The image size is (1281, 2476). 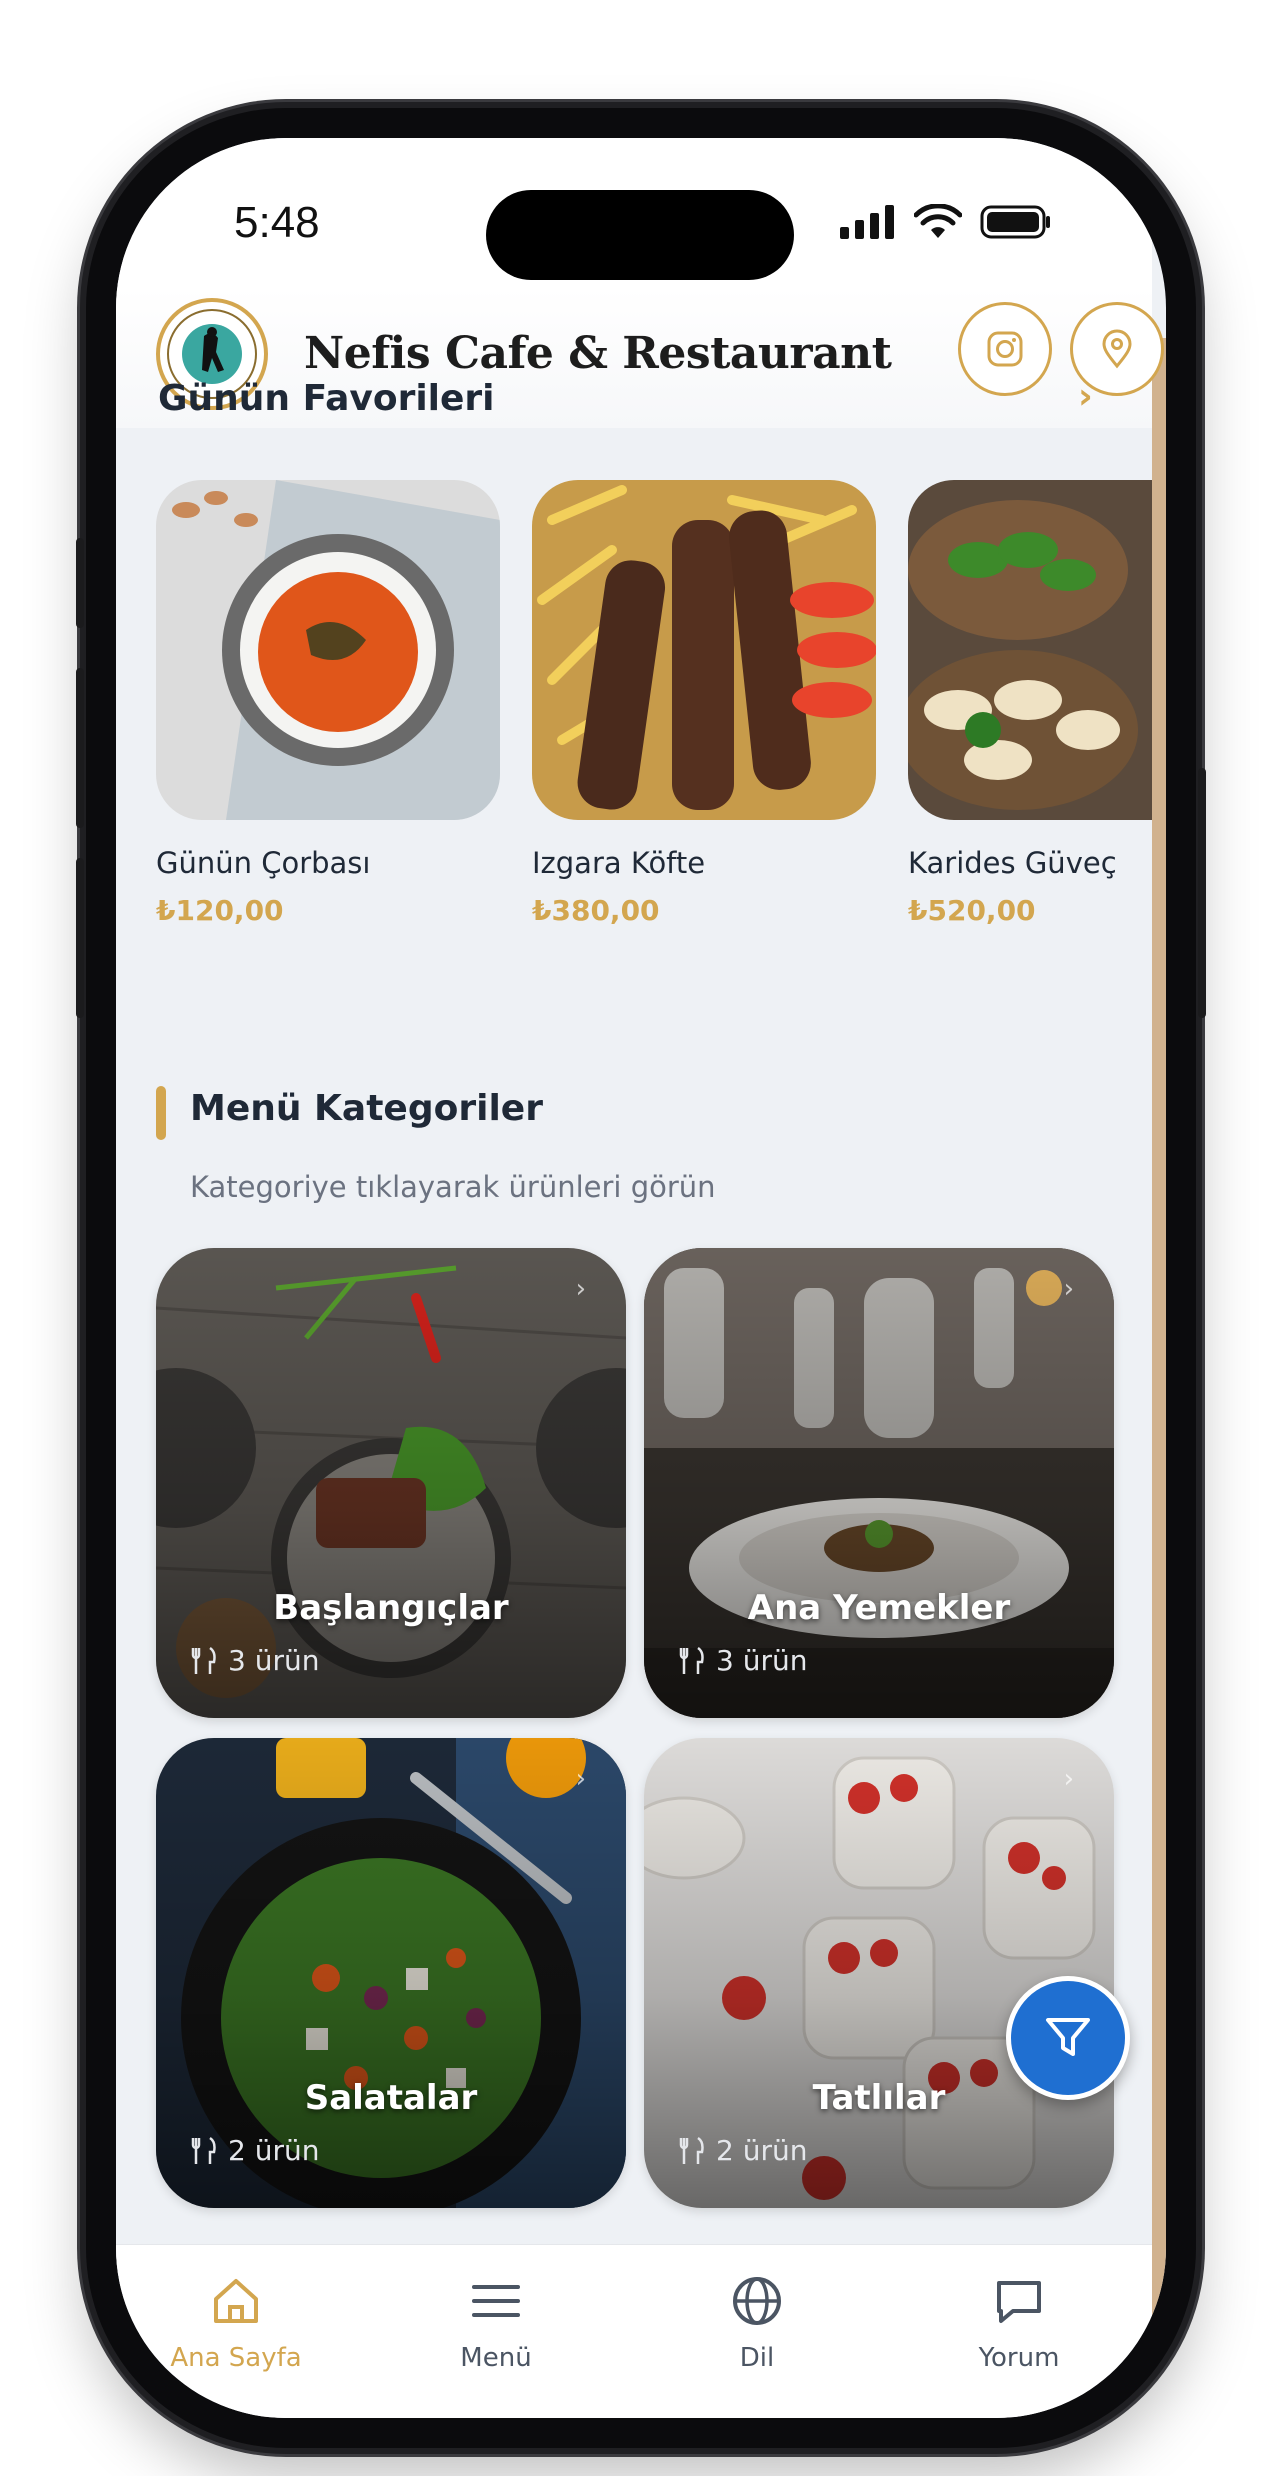 What do you see at coordinates (1117, 349) in the screenshot?
I see `location-pin-icon` at bounding box center [1117, 349].